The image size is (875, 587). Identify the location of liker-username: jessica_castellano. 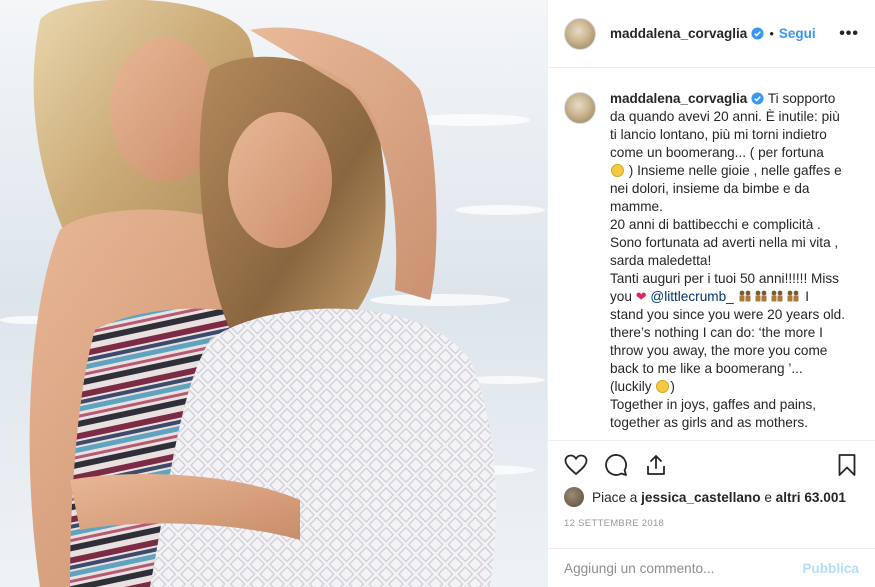
(700, 497).